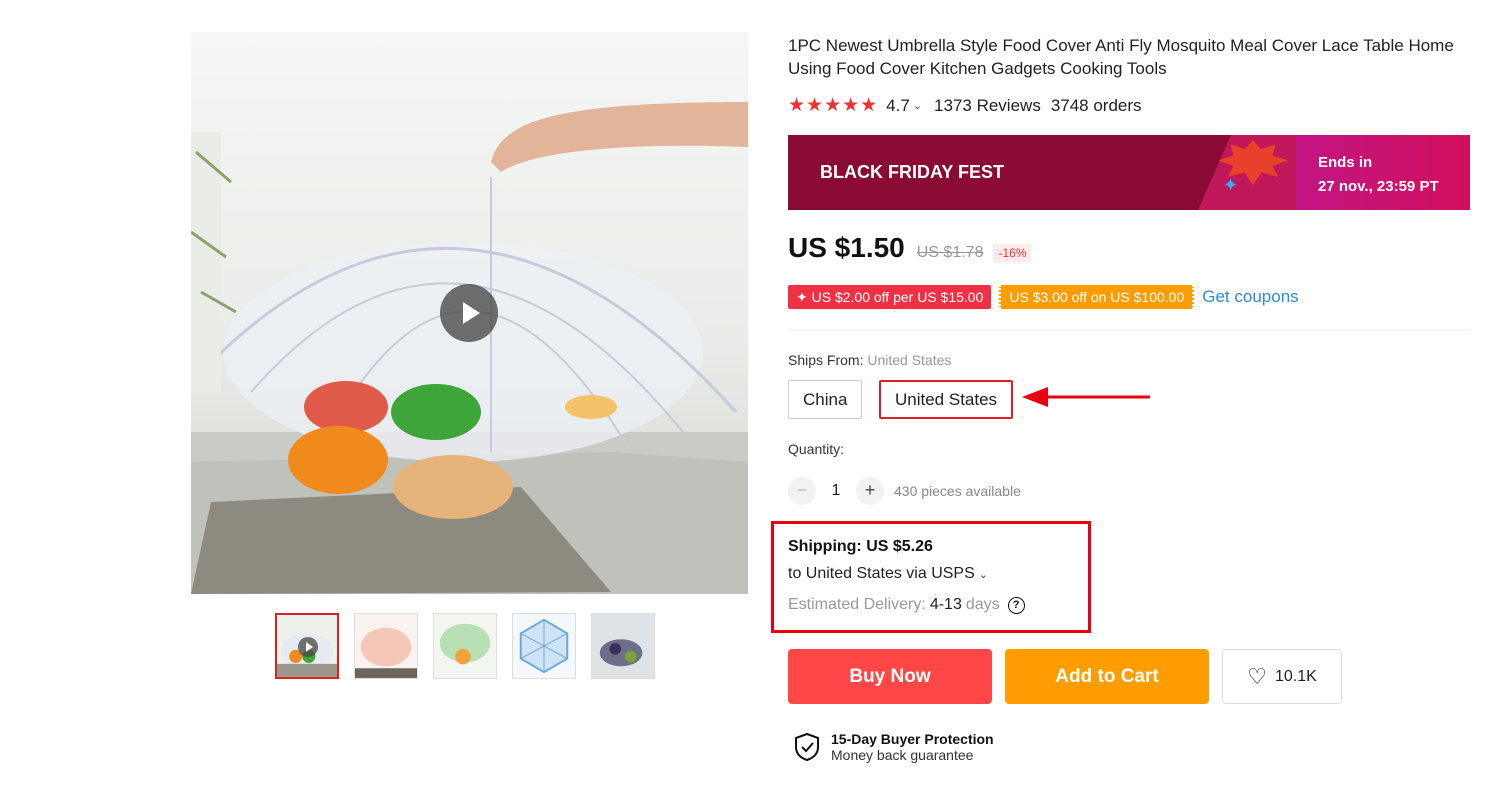 Image resolution: width=1498 pixels, height=802 pixels. What do you see at coordinates (857, 604) in the screenshot?
I see `estimated-delivery-label: Estimated Delivery:` at bounding box center [857, 604].